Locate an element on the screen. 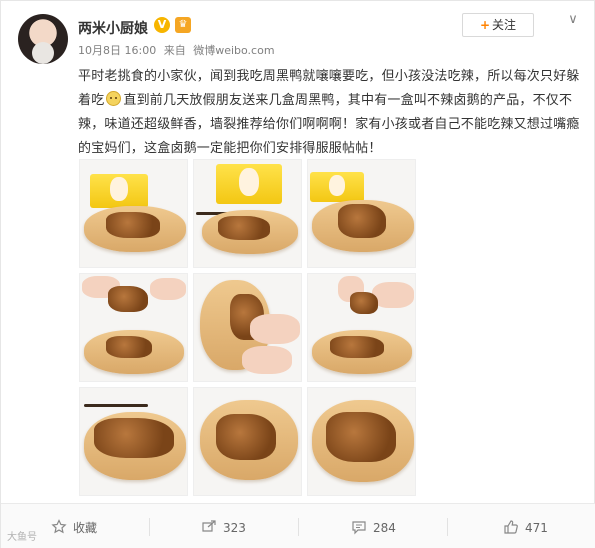 This screenshot has height=548, width=595. user-avatar is located at coordinates (43, 39).